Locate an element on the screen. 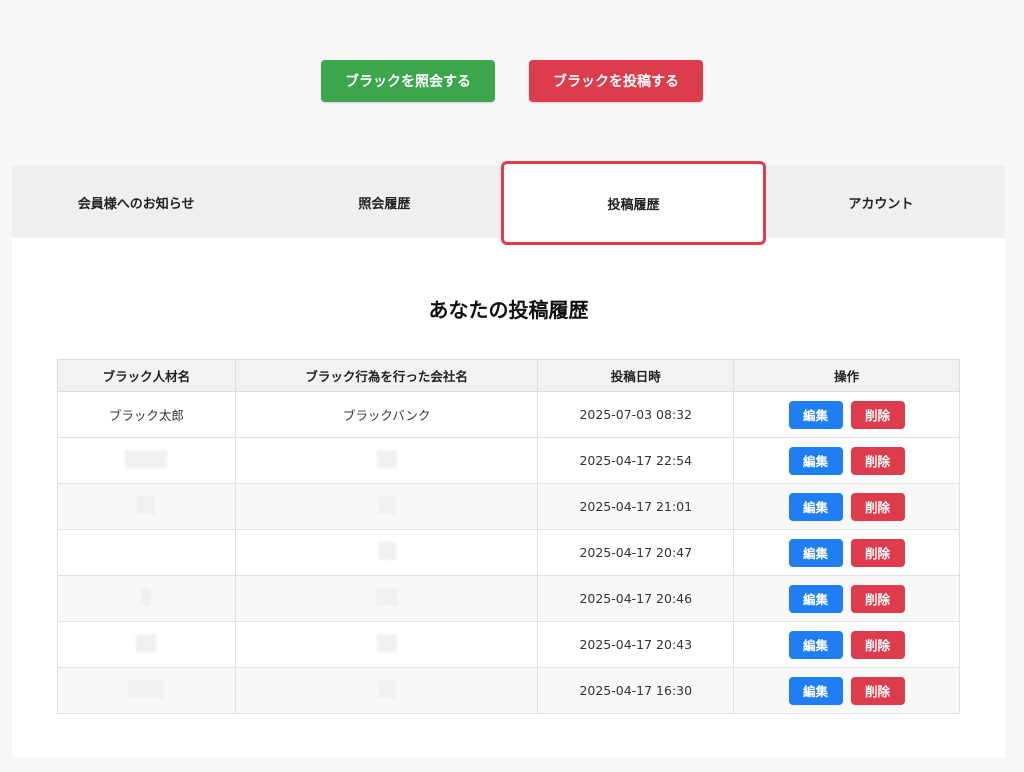 This screenshot has width=1024, height=772. page-title: あなたの投稿履歴 is located at coordinates (508, 310).